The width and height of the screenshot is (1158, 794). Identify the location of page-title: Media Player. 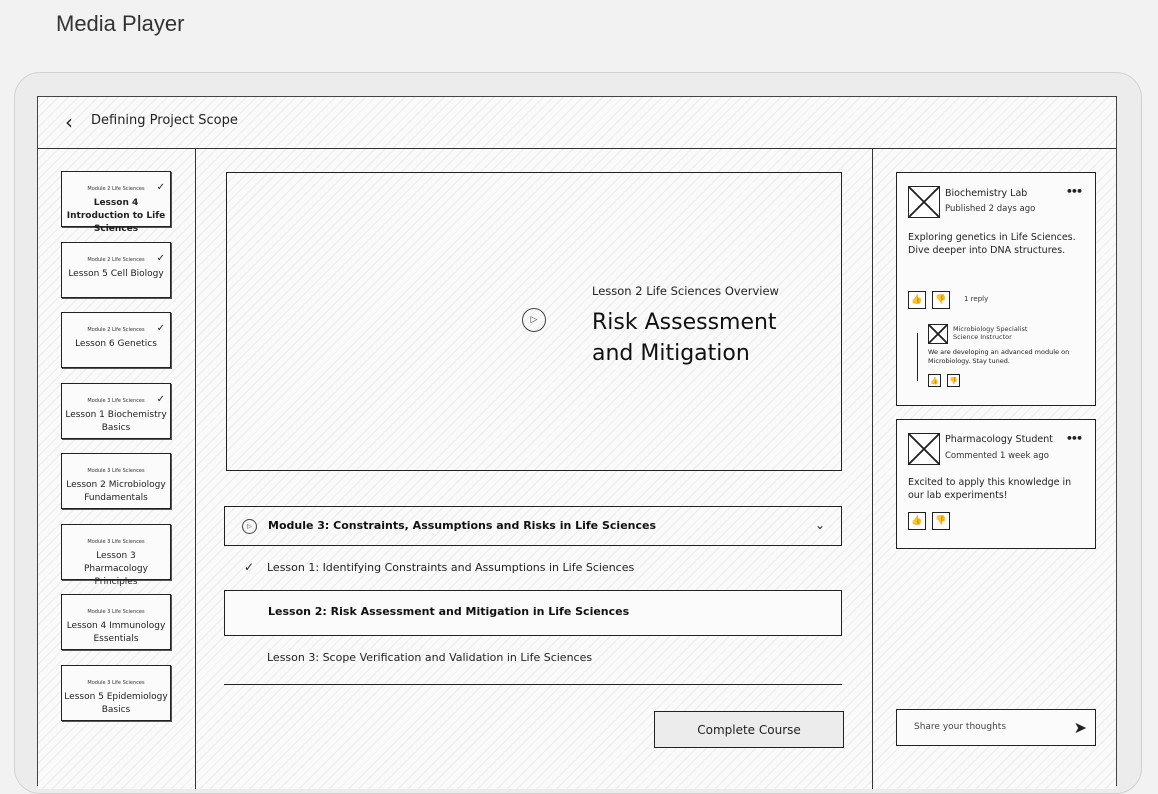
(120, 23).